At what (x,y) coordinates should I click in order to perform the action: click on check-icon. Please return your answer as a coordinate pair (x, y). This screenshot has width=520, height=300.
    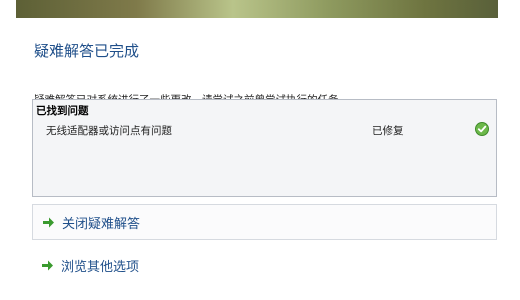
    Looking at the image, I should click on (482, 129).